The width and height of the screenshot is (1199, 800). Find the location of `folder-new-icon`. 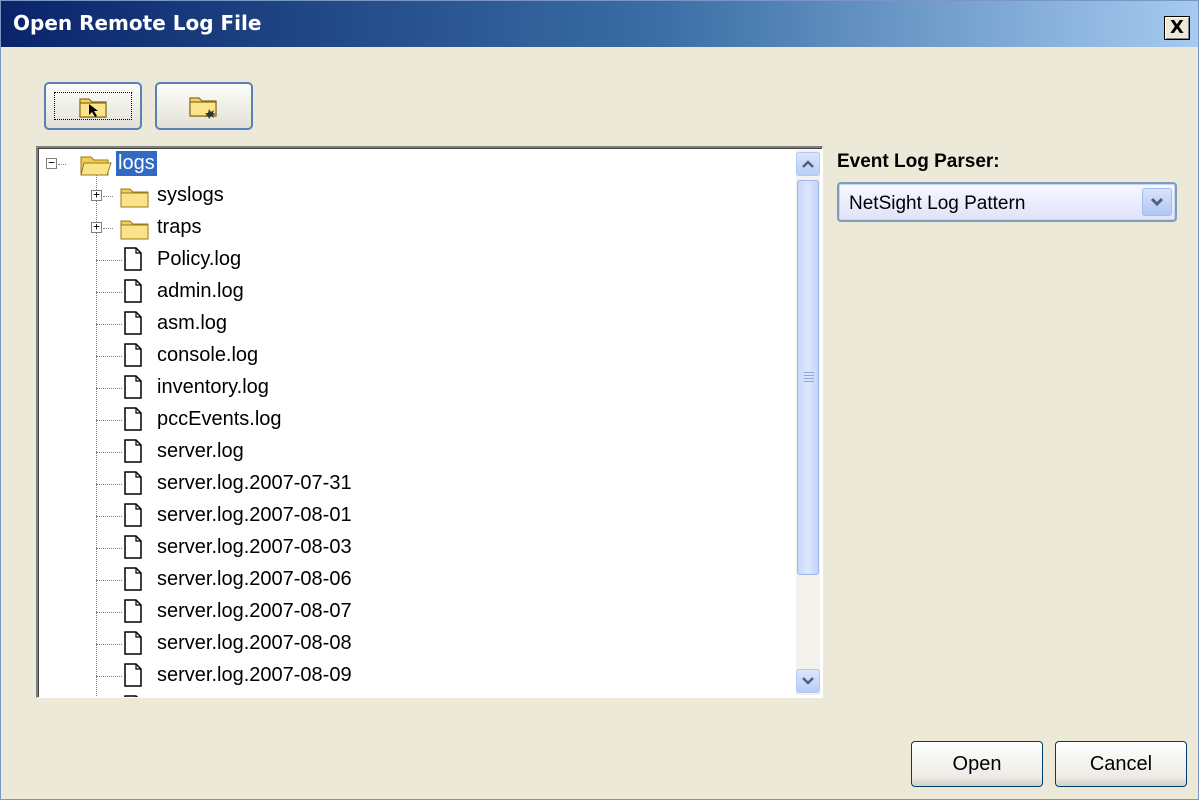

folder-new-icon is located at coordinates (203, 108).